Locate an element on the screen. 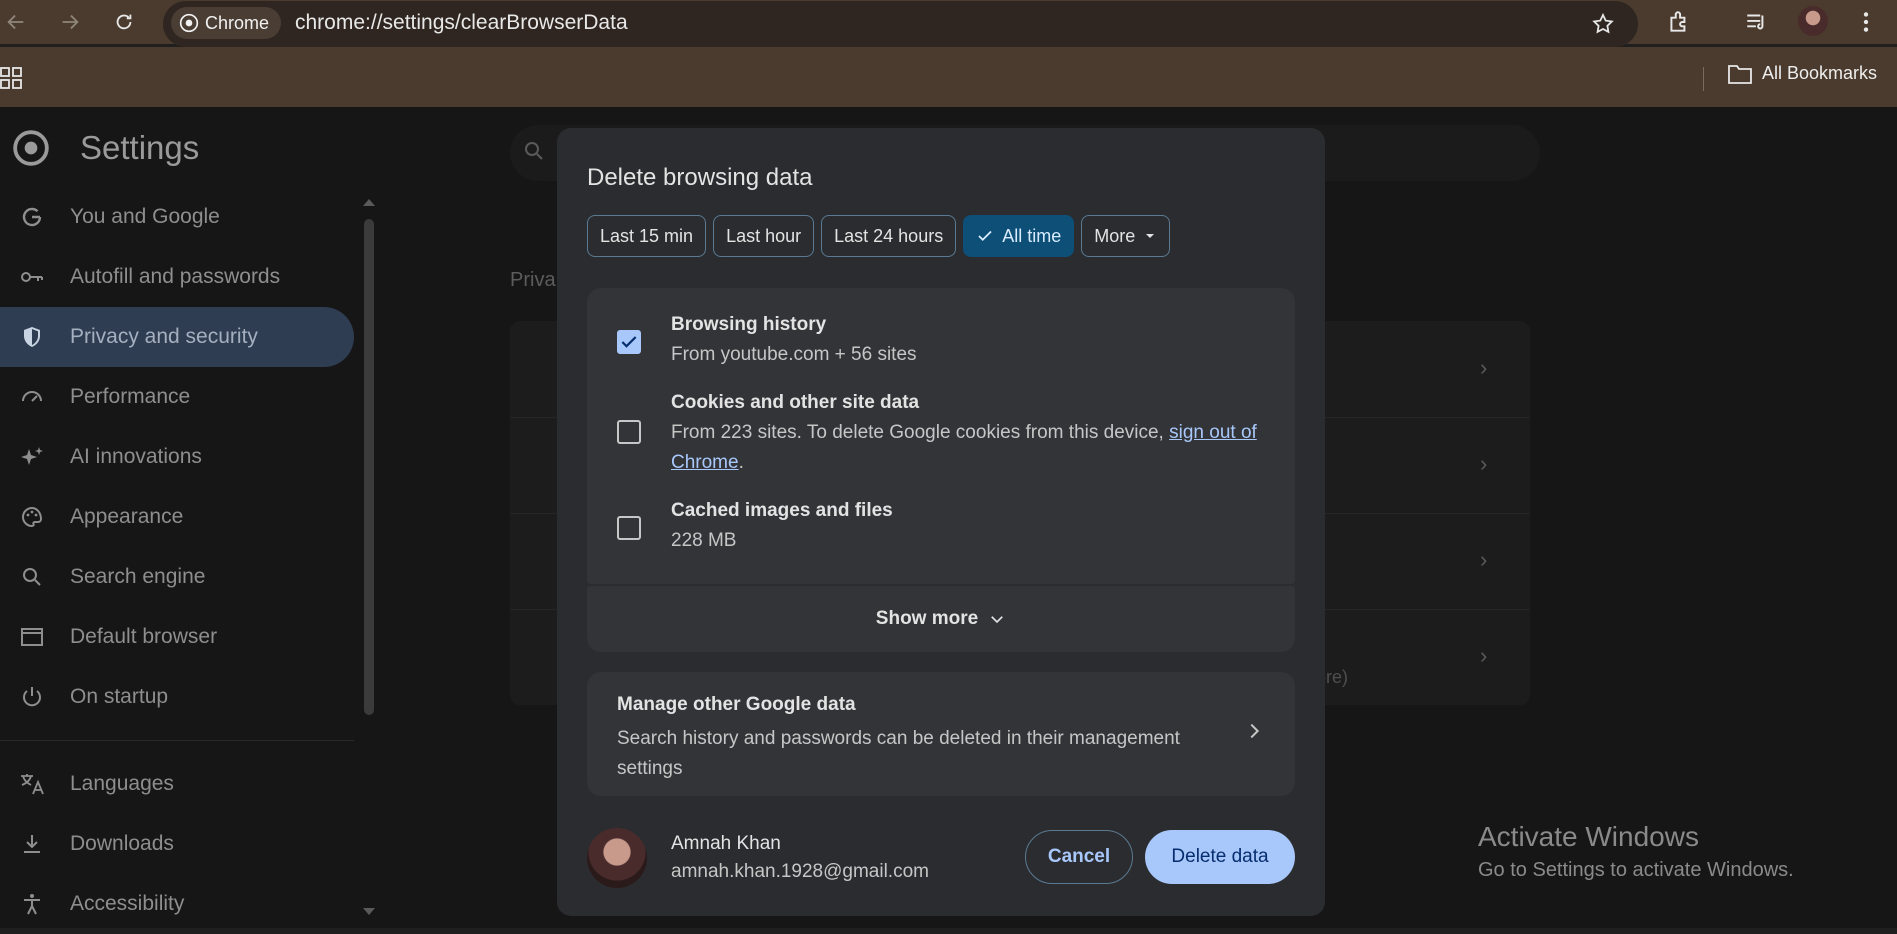 The width and height of the screenshot is (1897, 934). option-subtitle: From youtube.com + 56 sites is located at coordinates (794, 354).